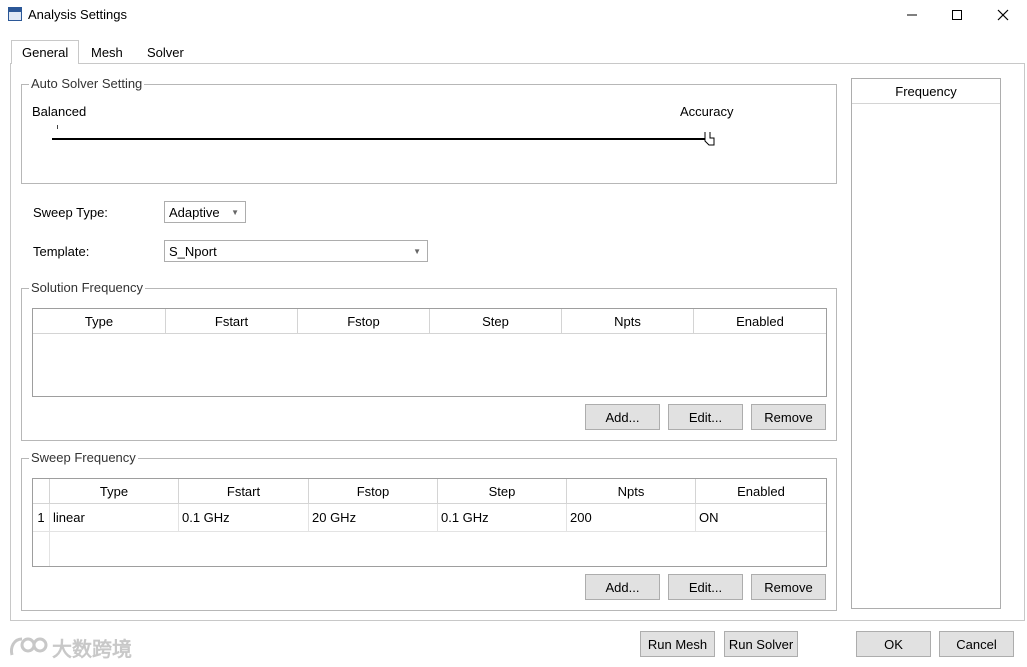 This screenshot has height=667, width=1027. Describe the element at coordinates (61, 251) in the screenshot. I see `template-label: Template:` at that location.